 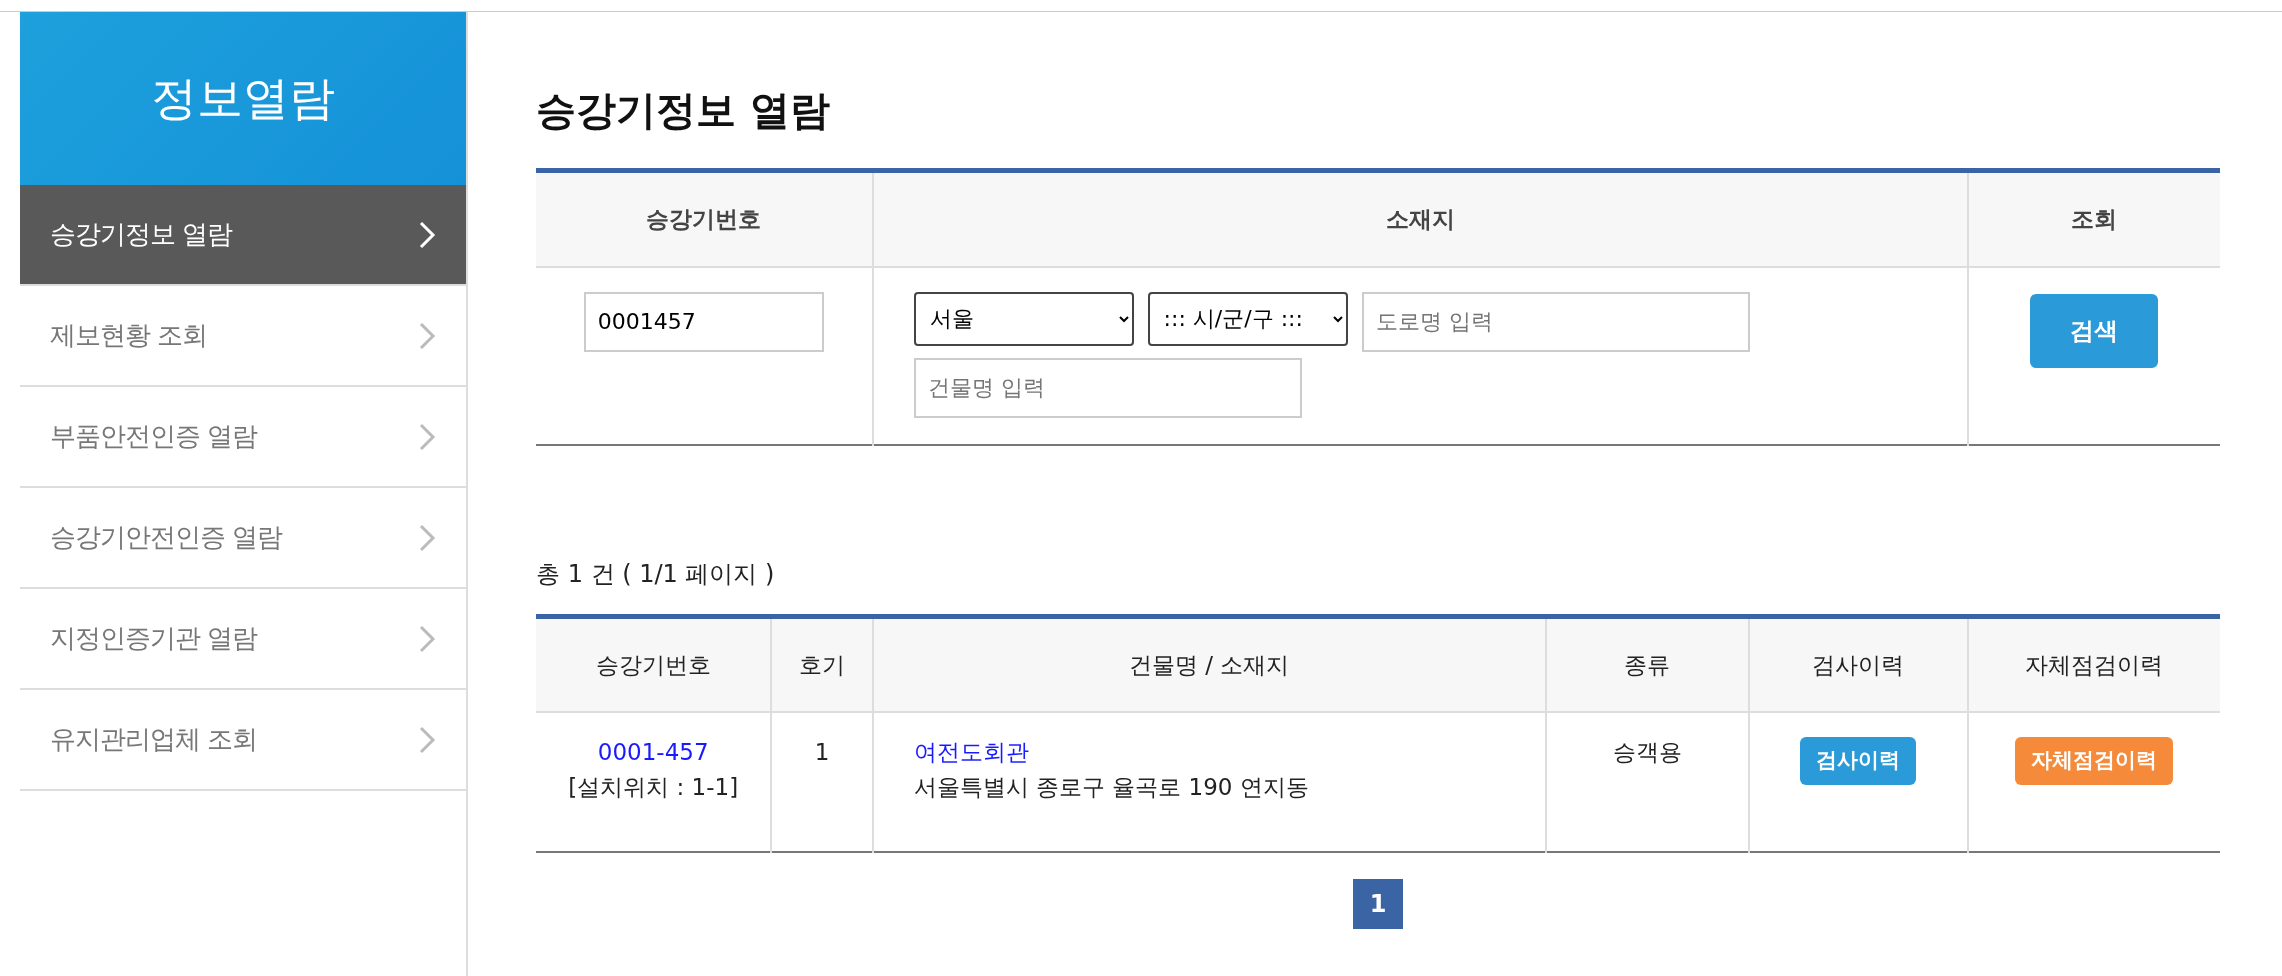 I want to click on sidebar-item: 부품안전인증 열람, so click(x=243, y=437).